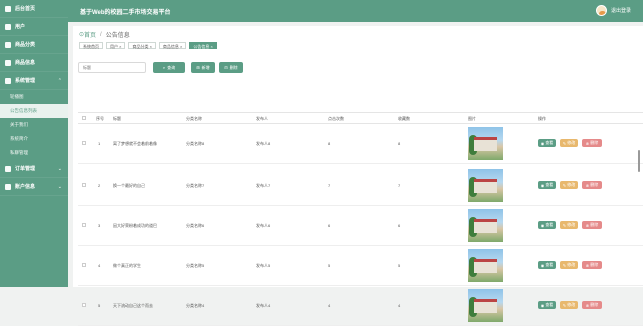 The width and height of the screenshot is (643, 326). I want to click on tag-home: 系统首页, so click(91, 45).